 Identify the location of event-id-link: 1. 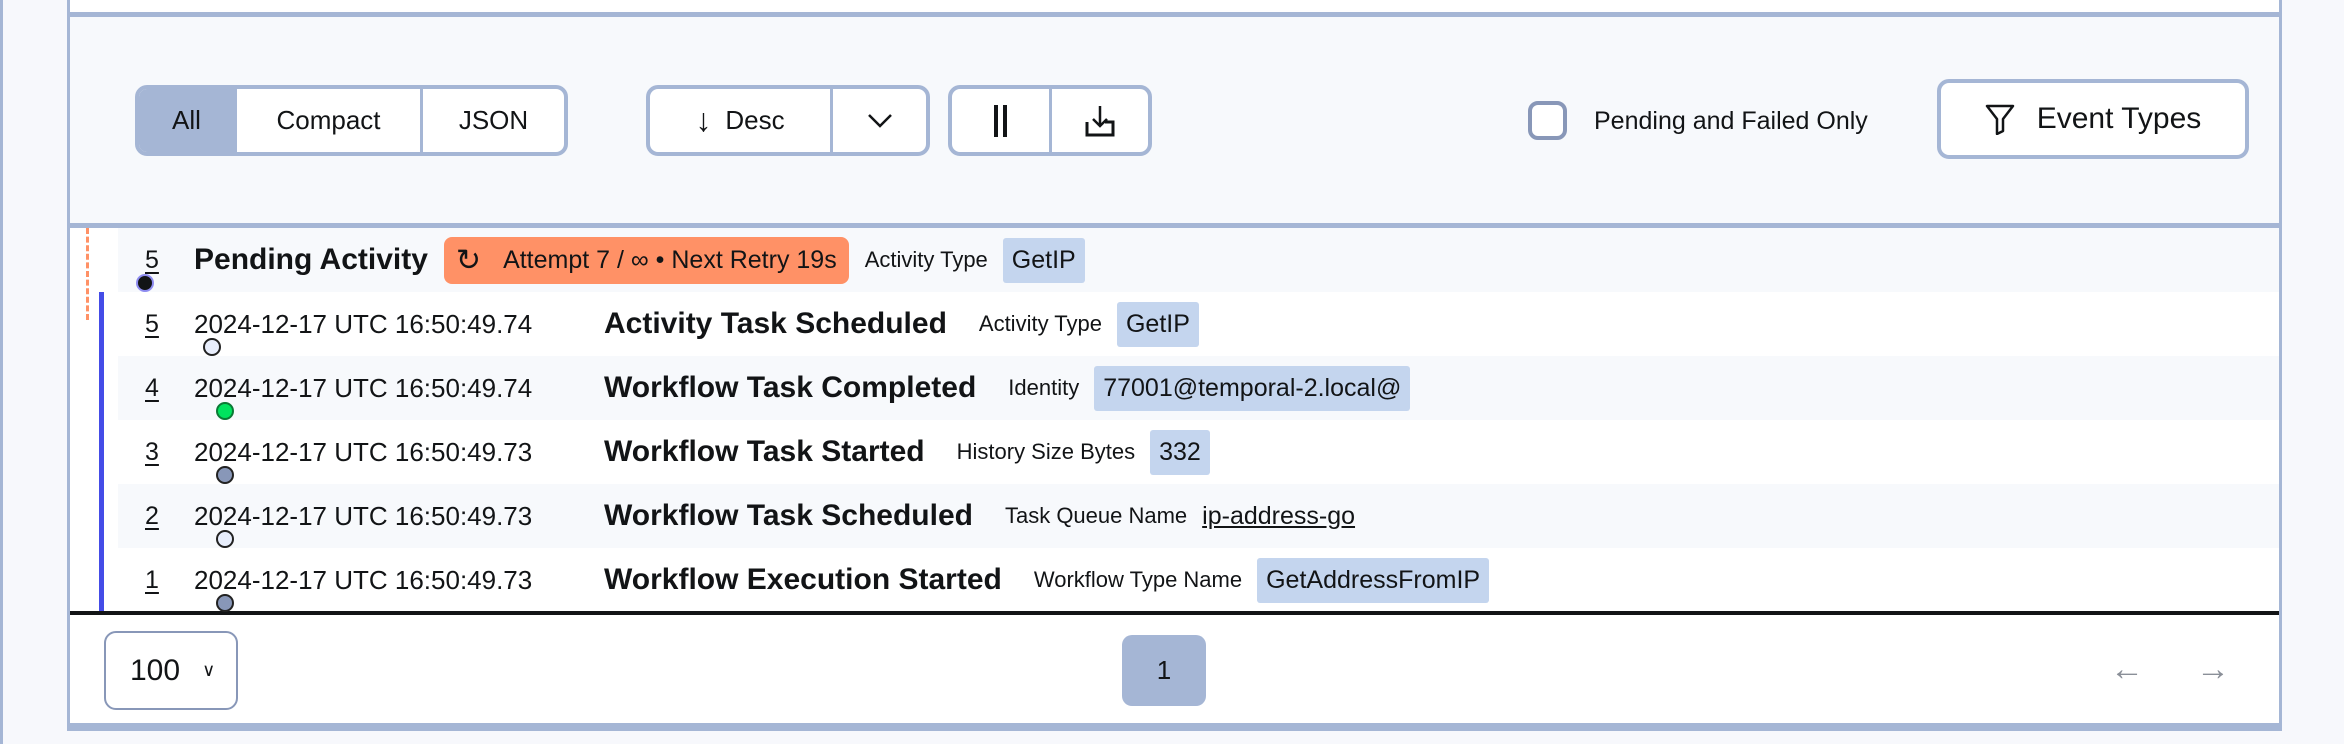
(169, 580).